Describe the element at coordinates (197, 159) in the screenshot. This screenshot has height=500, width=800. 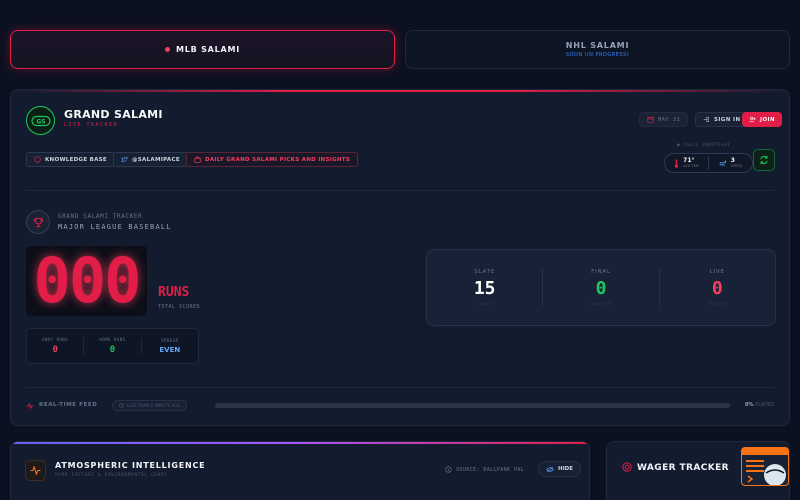
I see `briefcase-icon` at that location.